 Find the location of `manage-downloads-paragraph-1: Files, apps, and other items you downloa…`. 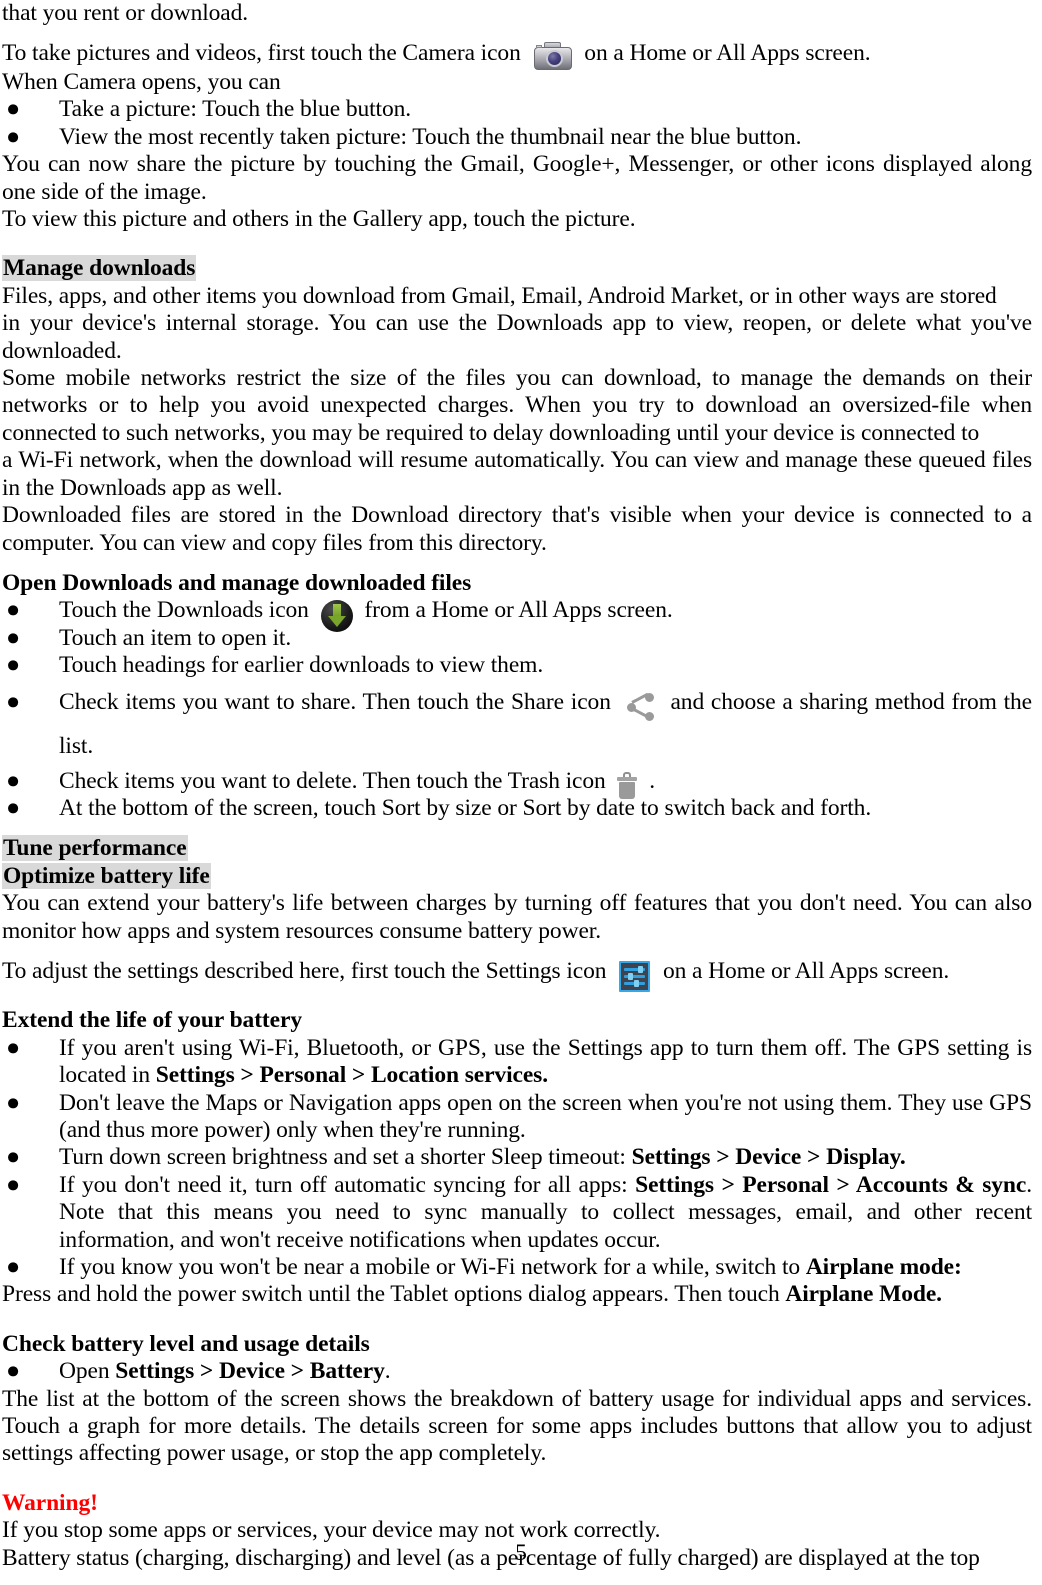

manage-downloads-paragraph-1: Files, apps, and other items you downloa… is located at coordinates (499, 295).